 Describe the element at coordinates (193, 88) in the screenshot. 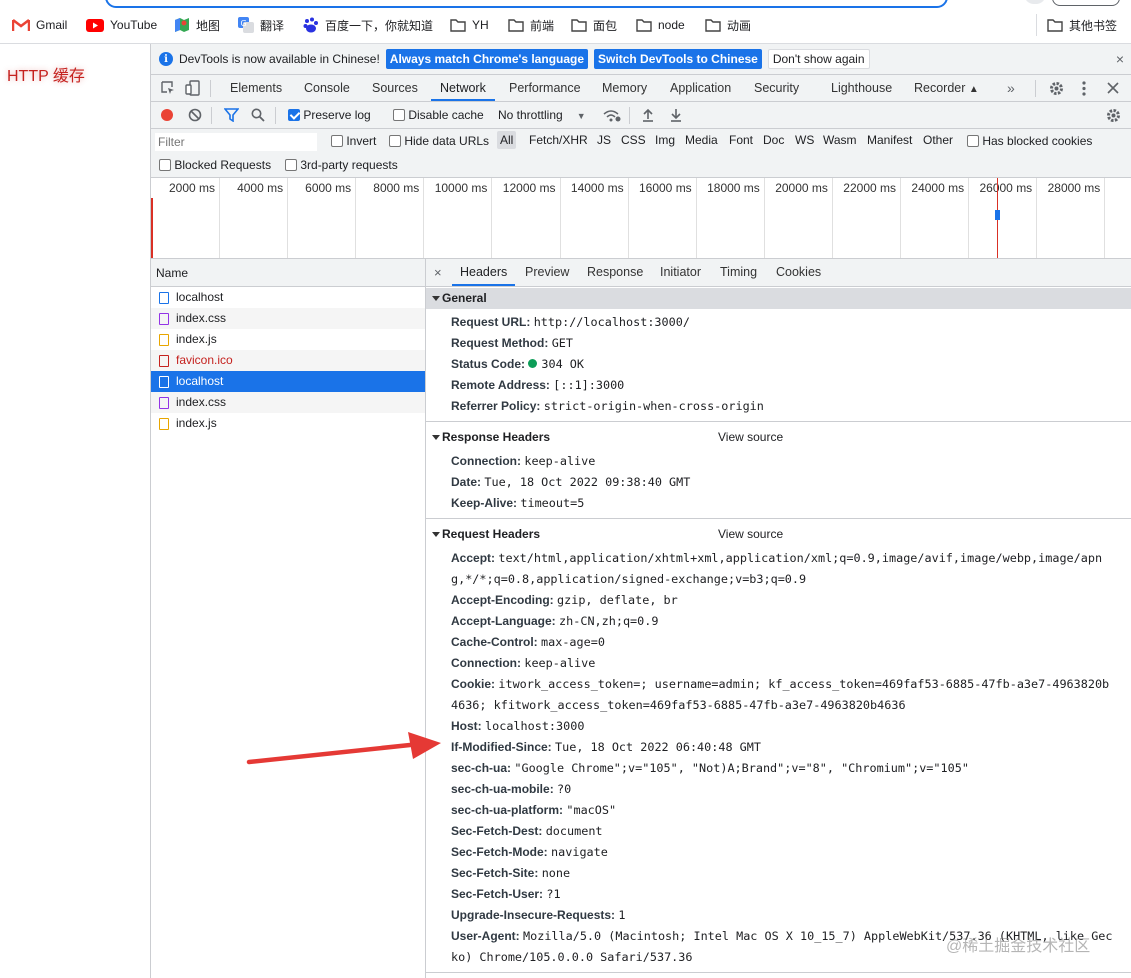

I see `device-toolbar-icon` at that location.